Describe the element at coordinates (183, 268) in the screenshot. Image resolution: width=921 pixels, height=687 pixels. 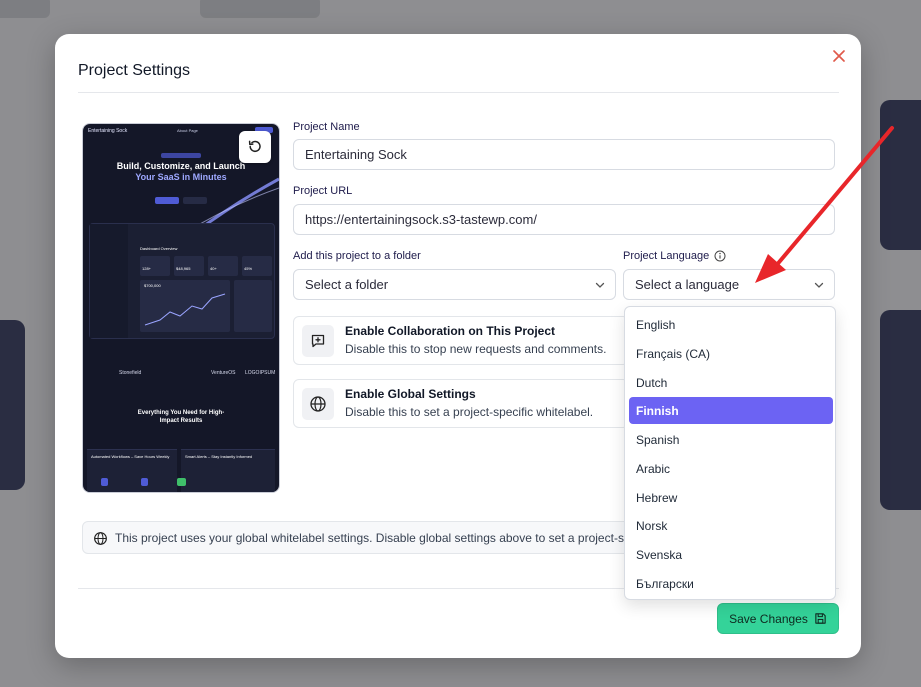
I see `preview-stat-value: $48,965` at that location.